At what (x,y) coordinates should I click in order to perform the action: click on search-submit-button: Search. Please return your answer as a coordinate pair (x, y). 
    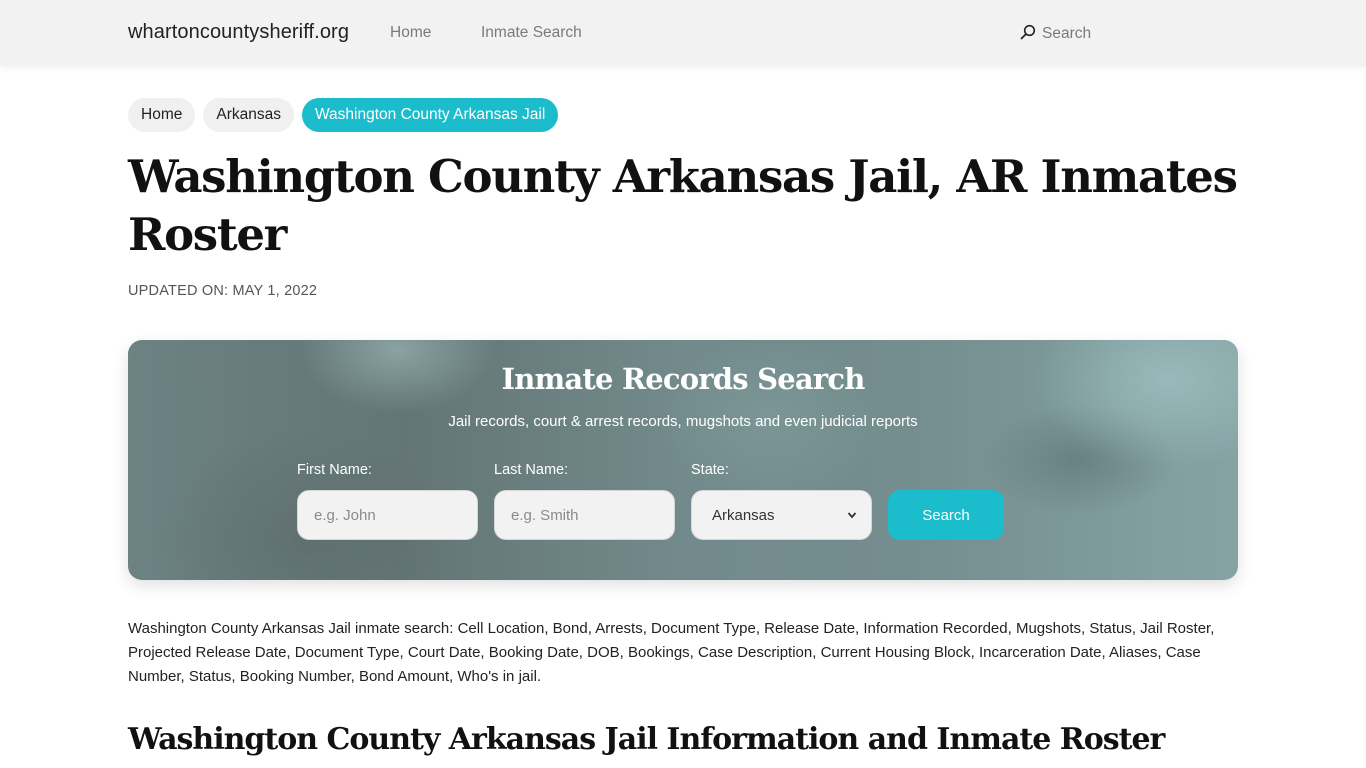
    Looking at the image, I should click on (946, 515).